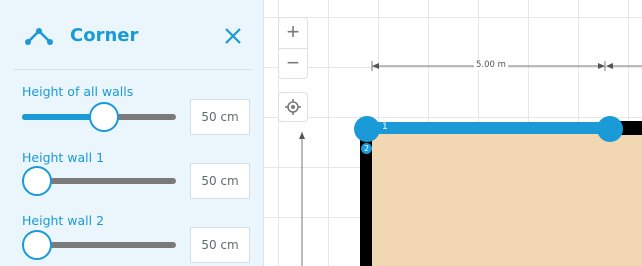 Image resolution: width=642 pixels, height=266 pixels. Describe the element at coordinates (367, 129) in the screenshot. I see `corner-node-left` at that location.